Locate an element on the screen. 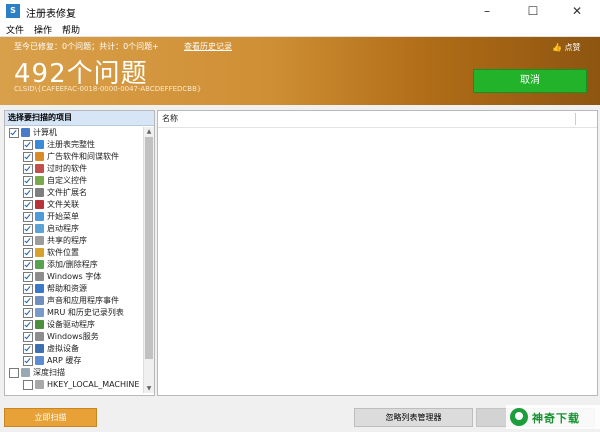 Image resolution: width=600 pixels, height=432 pixels. app-icon: S is located at coordinates (13, 11).